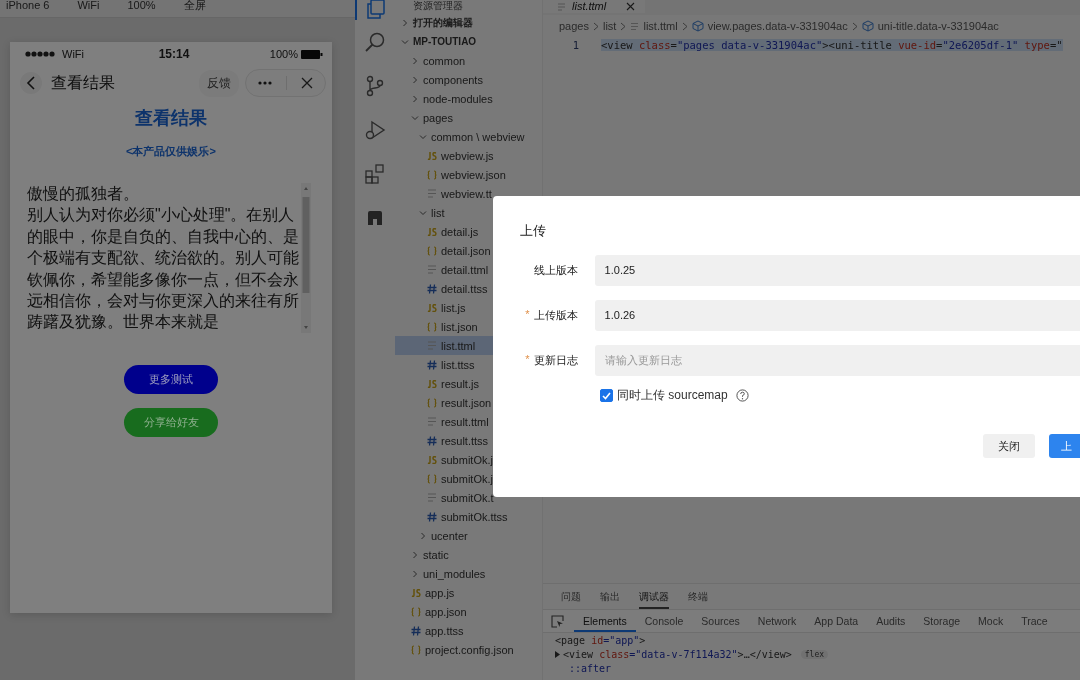 The width and height of the screenshot is (1080, 680). I want to click on back-icon, so click(31, 83).